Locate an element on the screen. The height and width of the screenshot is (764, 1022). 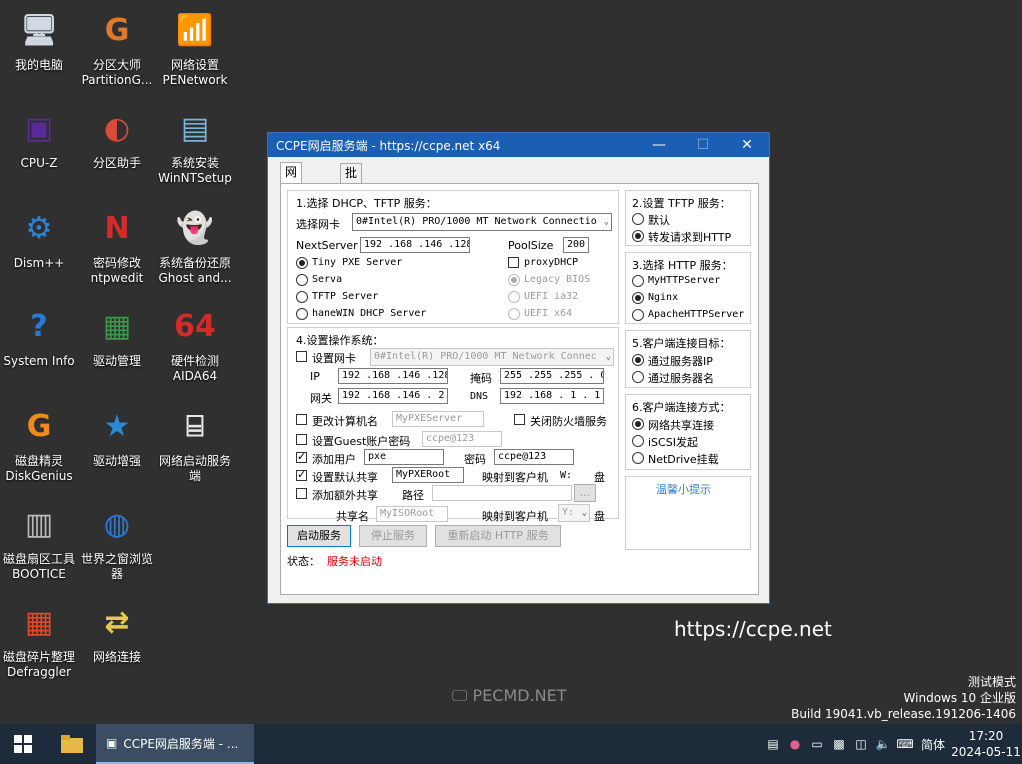
title-bar: CCPE网启服务端 - https://ccpe.net x64 — ☐ ✕ is located at coordinates (518, 145).